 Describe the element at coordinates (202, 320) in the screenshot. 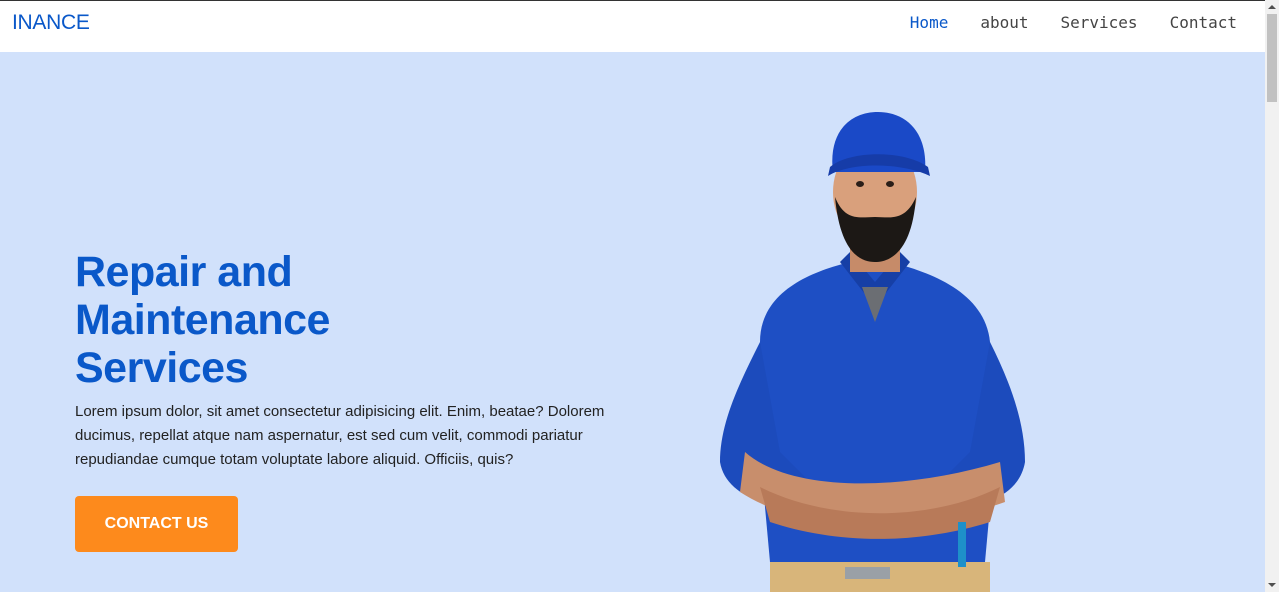

I see `hero-title-line-2: Maintenance` at that location.